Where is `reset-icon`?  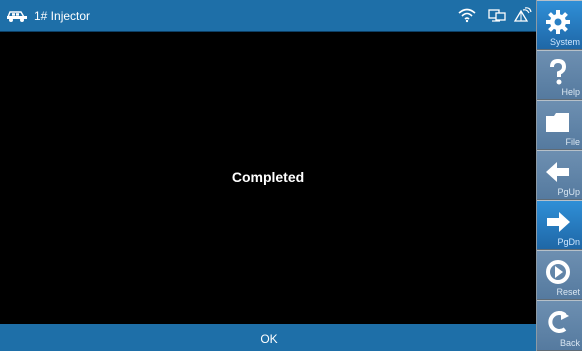 reset-icon is located at coordinates (558, 272).